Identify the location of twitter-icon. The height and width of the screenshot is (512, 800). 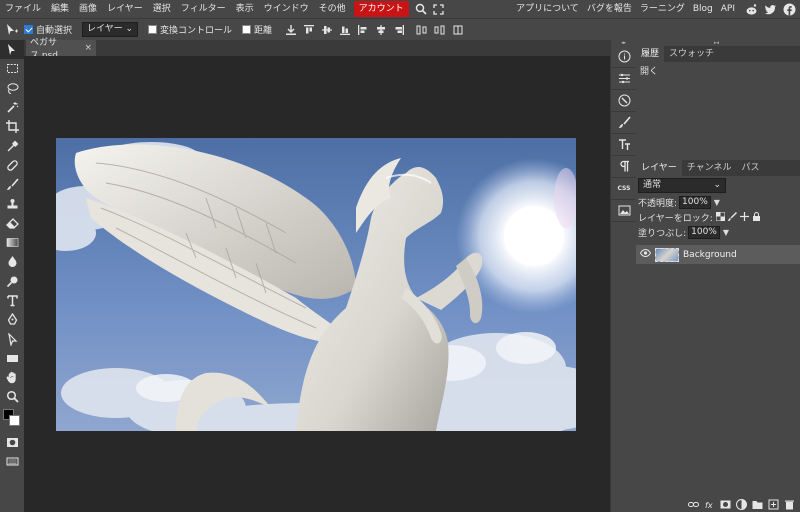
(770, 9).